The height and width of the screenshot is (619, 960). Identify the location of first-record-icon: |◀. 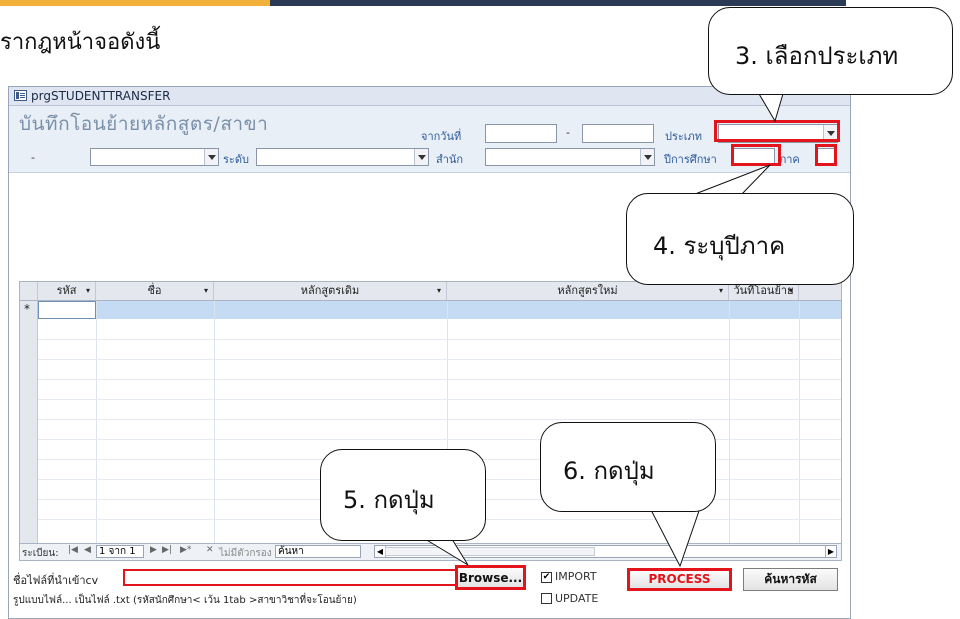
(73, 550).